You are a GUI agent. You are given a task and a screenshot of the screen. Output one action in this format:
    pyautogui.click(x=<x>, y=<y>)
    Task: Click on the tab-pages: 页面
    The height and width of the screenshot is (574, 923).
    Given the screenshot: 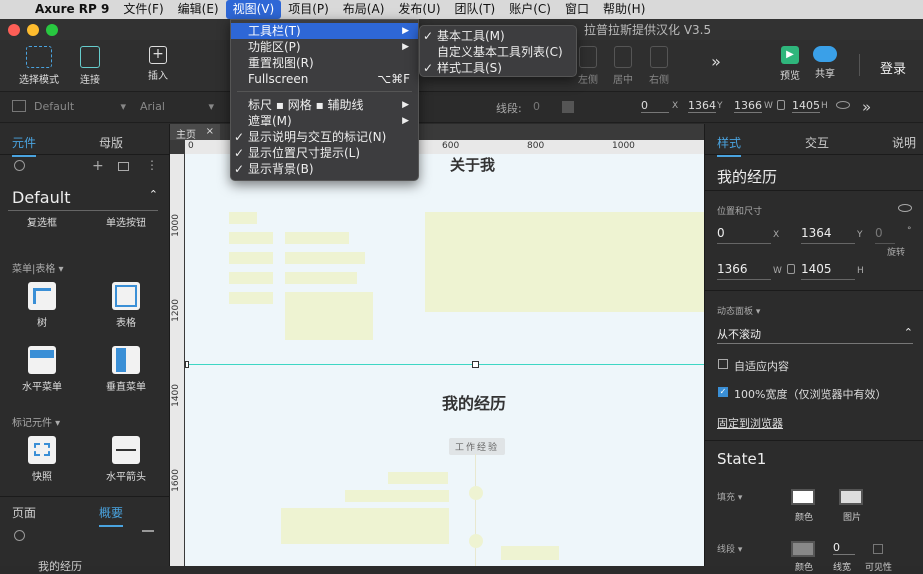 What is the action you would take?
    pyautogui.click(x=24, y=512)
    